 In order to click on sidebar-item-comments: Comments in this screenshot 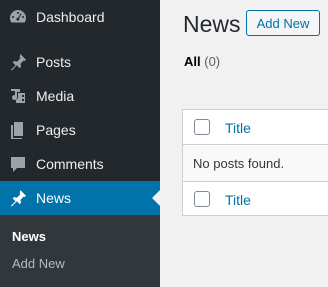, I will do `click(80, 164)`.